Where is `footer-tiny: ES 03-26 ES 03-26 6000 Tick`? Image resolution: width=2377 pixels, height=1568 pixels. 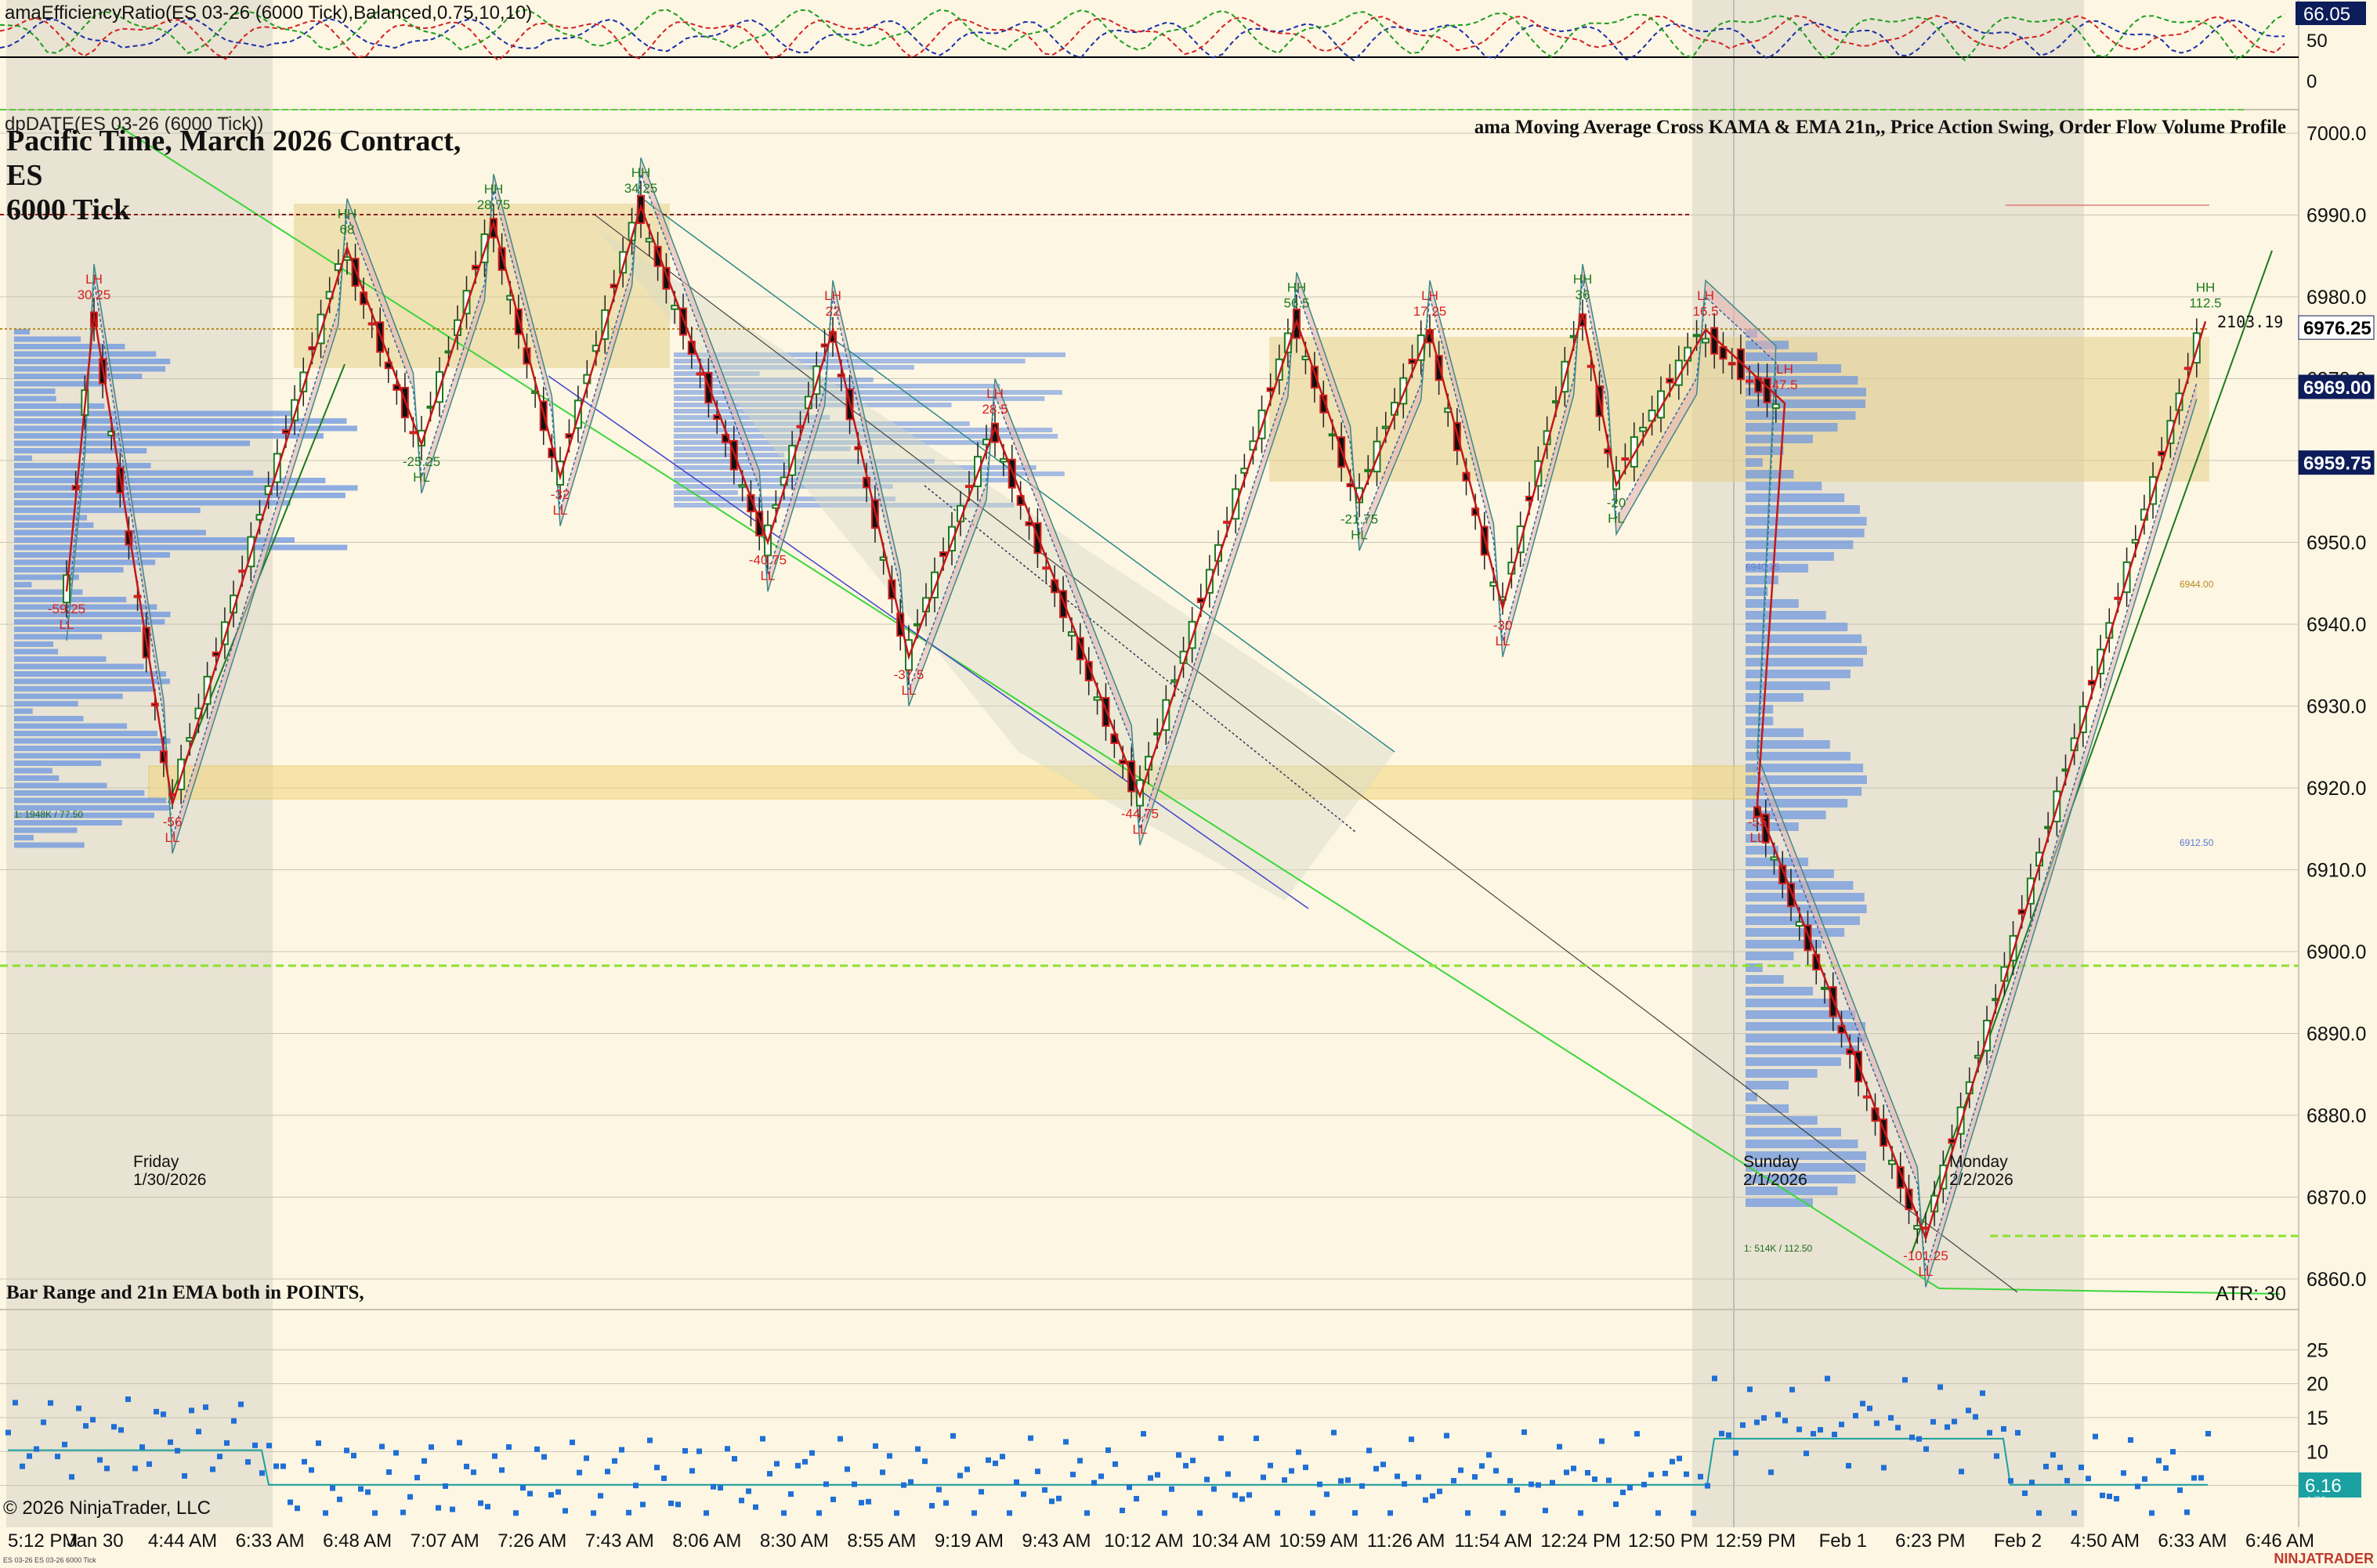 footer-tiny: ES 03-26 ES 03-26 6000 Tick is located at coordinates (49, 1560).